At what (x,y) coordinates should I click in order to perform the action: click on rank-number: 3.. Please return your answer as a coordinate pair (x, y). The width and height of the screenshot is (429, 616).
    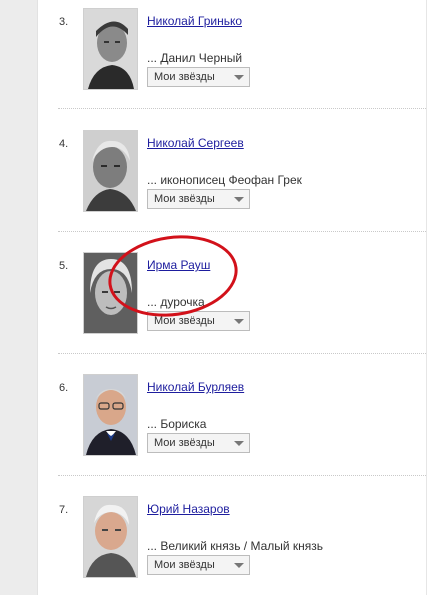
    Looking at the image, I should click on (64, 22).